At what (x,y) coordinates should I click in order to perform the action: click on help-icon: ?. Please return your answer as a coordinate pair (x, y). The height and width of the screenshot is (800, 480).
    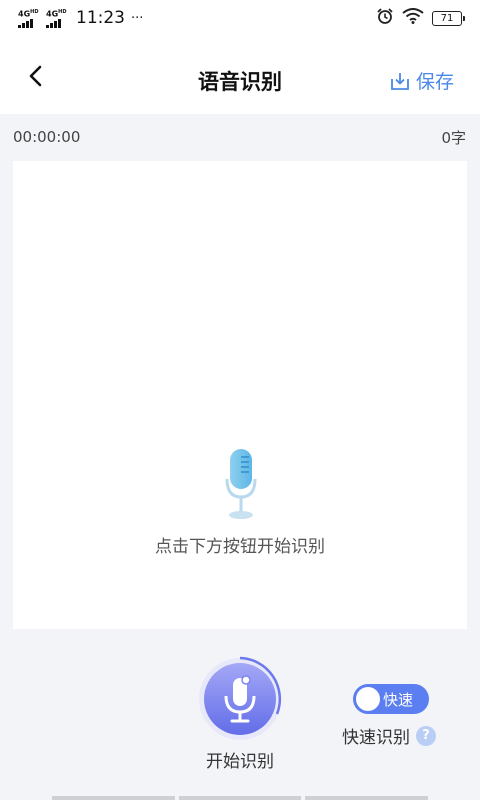
    Looking at the image, I should click on (426, 735).